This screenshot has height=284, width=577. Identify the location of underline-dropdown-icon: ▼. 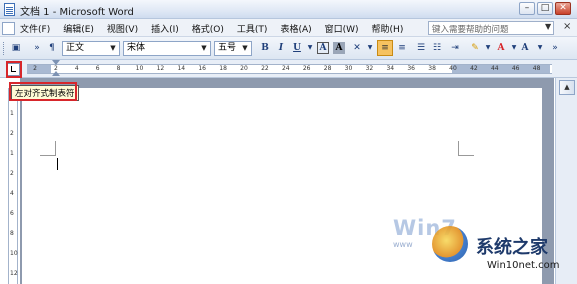
(310, 48).